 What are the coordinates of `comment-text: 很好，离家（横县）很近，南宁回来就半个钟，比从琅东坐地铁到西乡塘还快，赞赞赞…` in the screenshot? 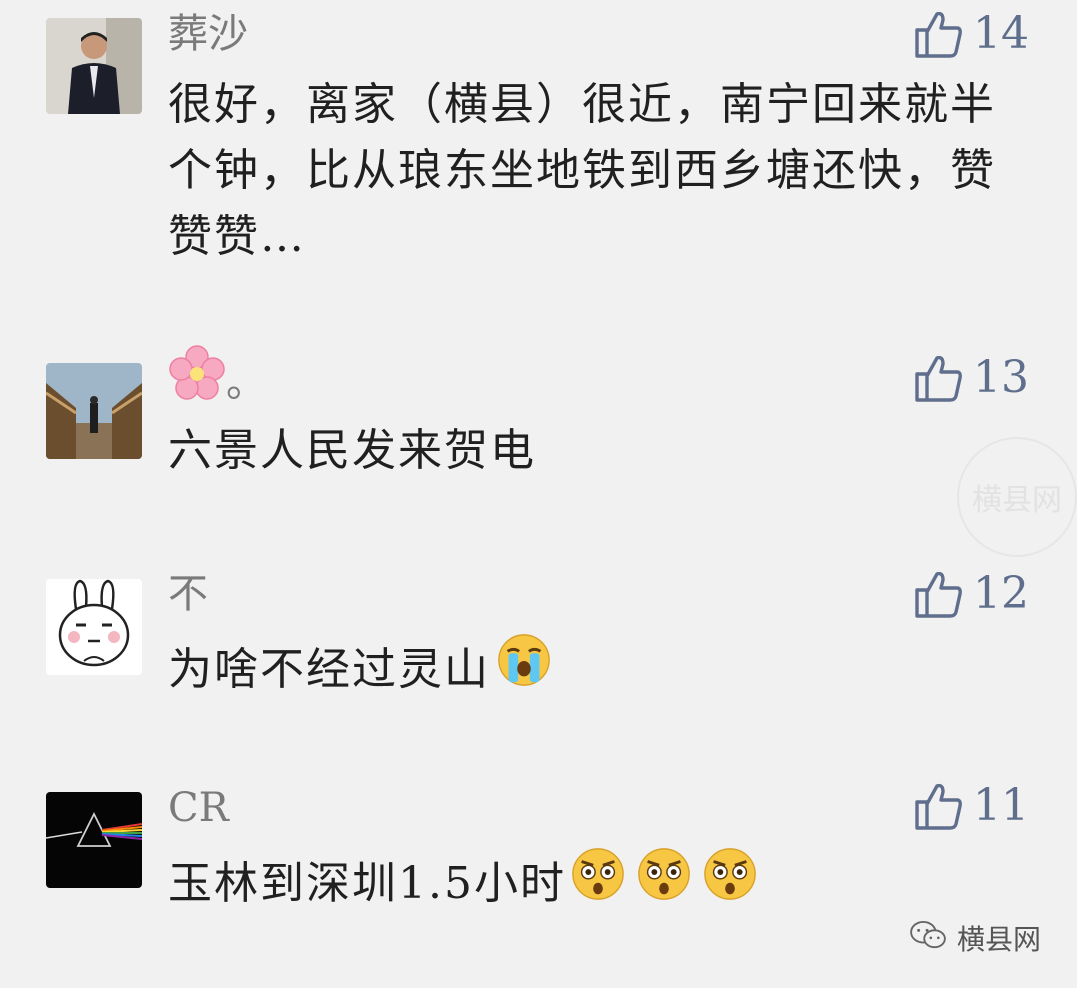 It's located at (582, 170).